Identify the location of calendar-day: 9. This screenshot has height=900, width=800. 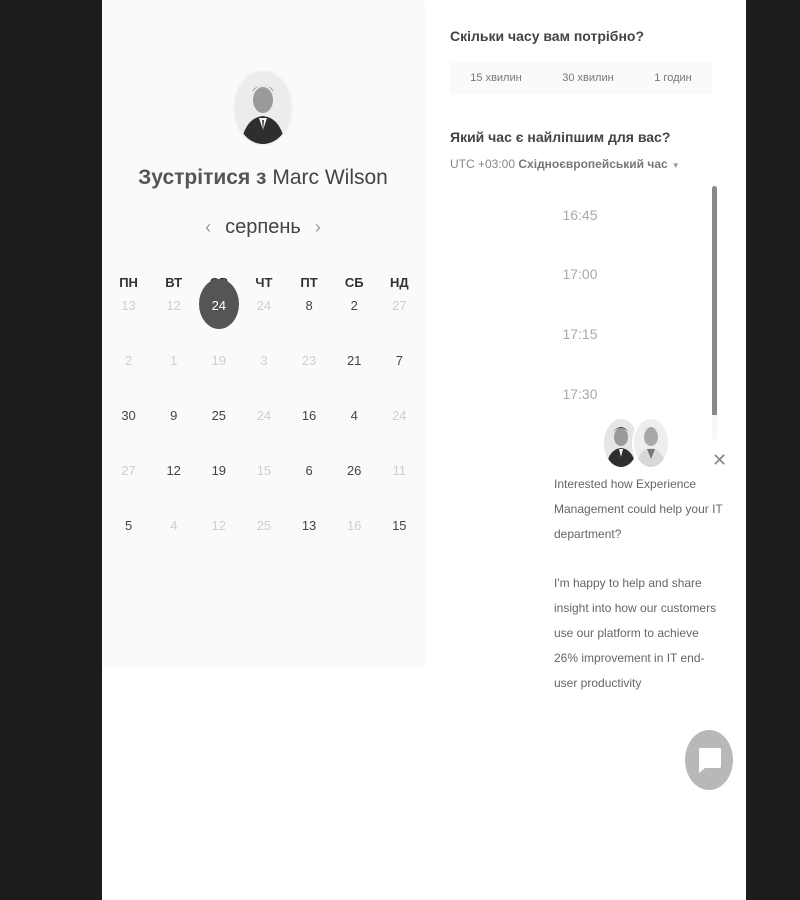
(173, 416).